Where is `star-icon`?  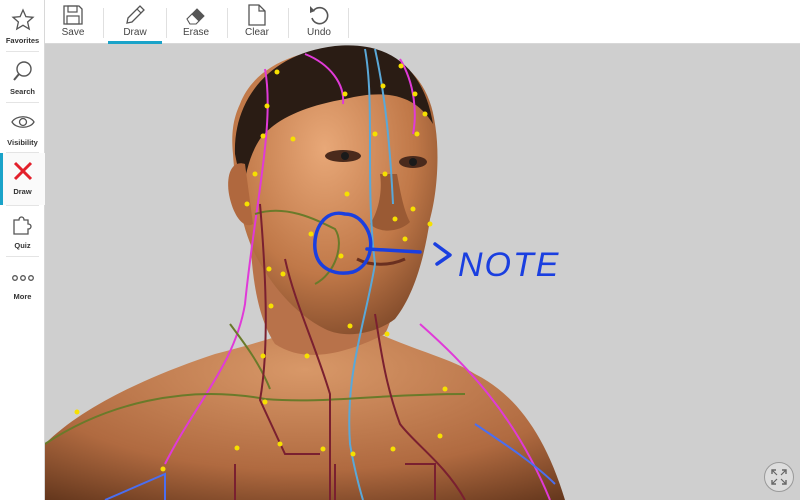
star-icon is located at coordinates (23, 19).